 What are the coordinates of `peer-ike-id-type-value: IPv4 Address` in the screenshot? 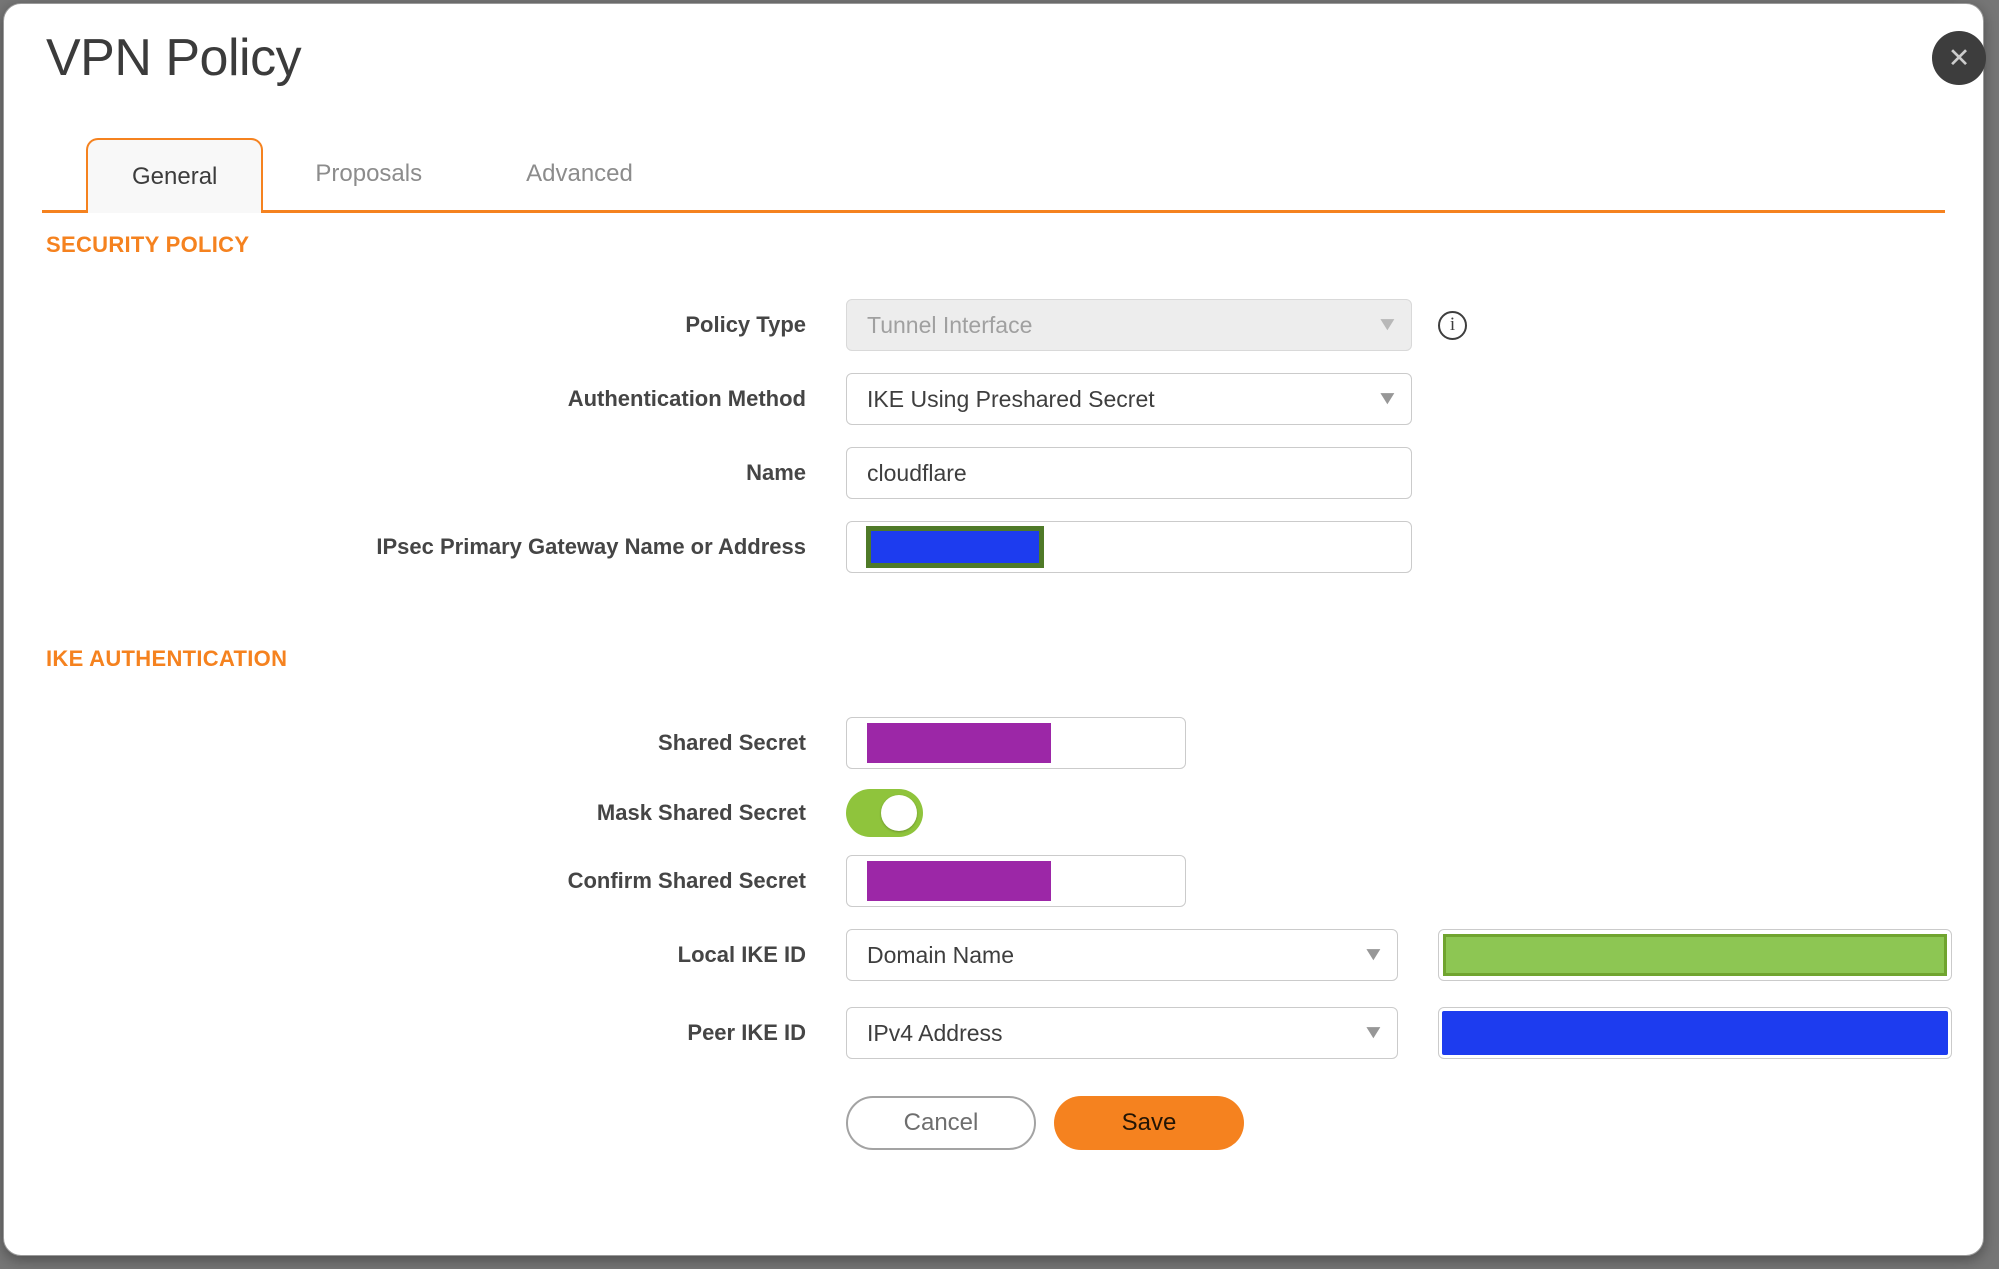 It's located at (935, 1032).